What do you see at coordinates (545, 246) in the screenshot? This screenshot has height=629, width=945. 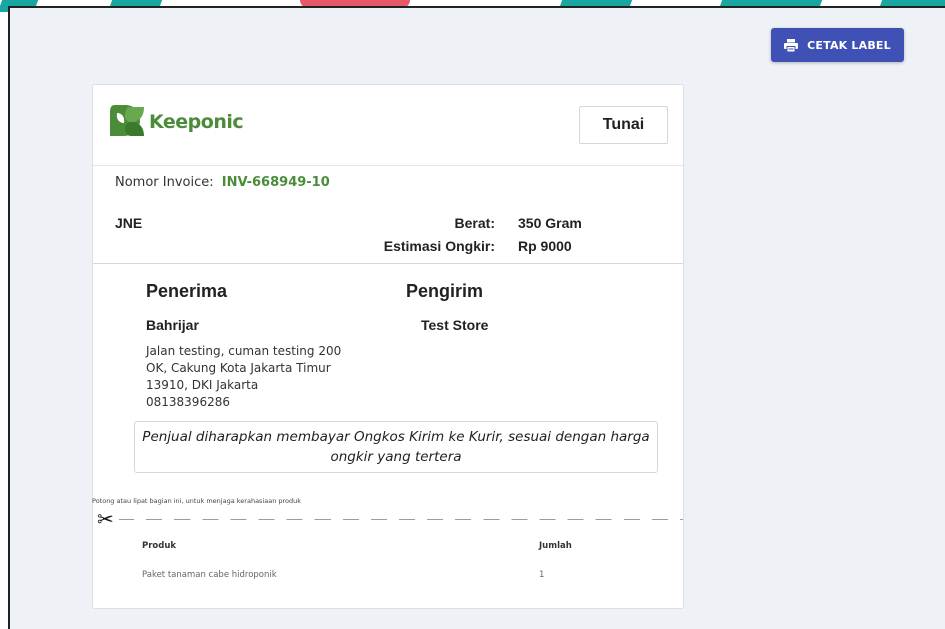 I see `shipping-cost-value: Rp 9000` at bounding box center [545, 246].